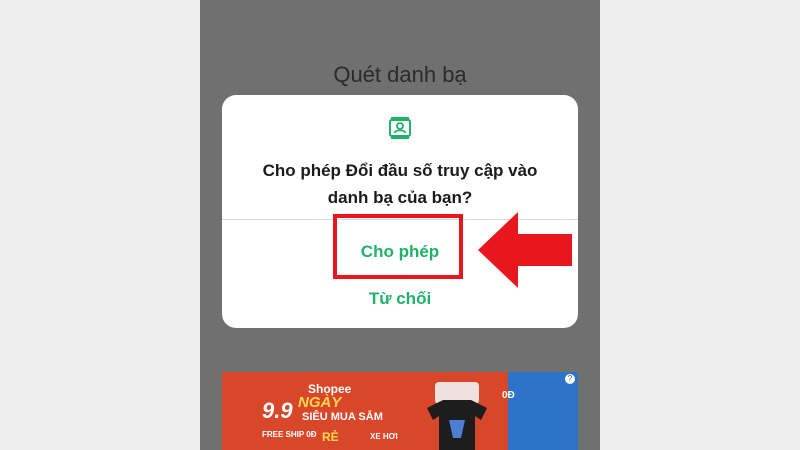 This screenshot has height=450, width=800. I want to click on banner-date: 9.9, so click(277, 410).